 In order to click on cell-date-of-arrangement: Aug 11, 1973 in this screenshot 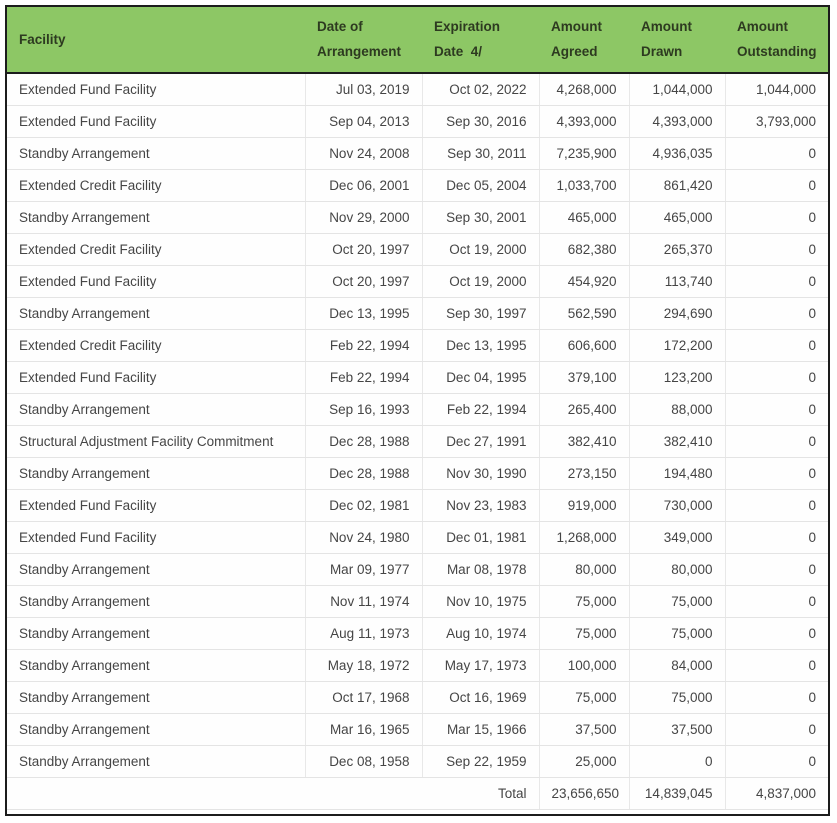, I will do `click(364, 633)`.